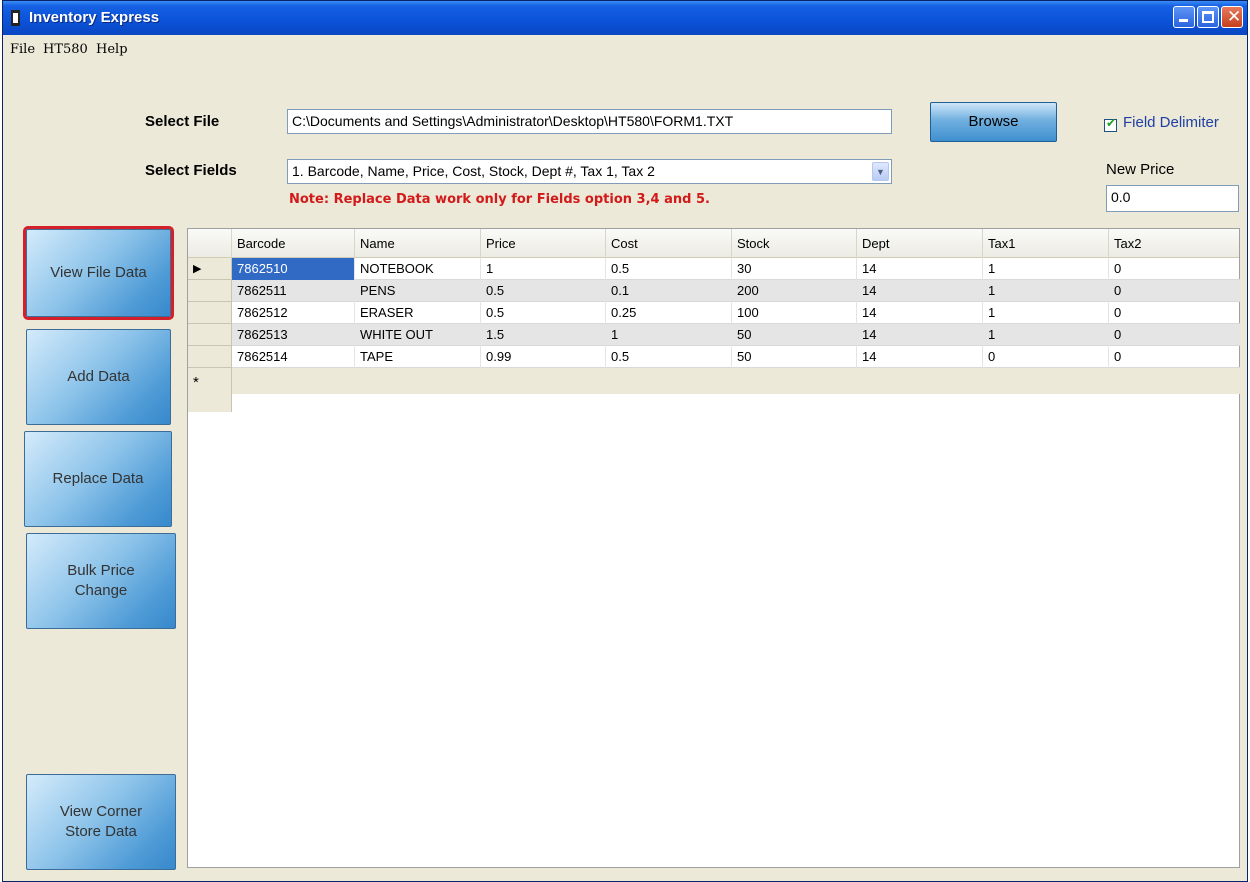 Image resolution: width=1250 pixels, height=882 pixels. I want to click on current-row-icon: ▶, so click(197, 269).